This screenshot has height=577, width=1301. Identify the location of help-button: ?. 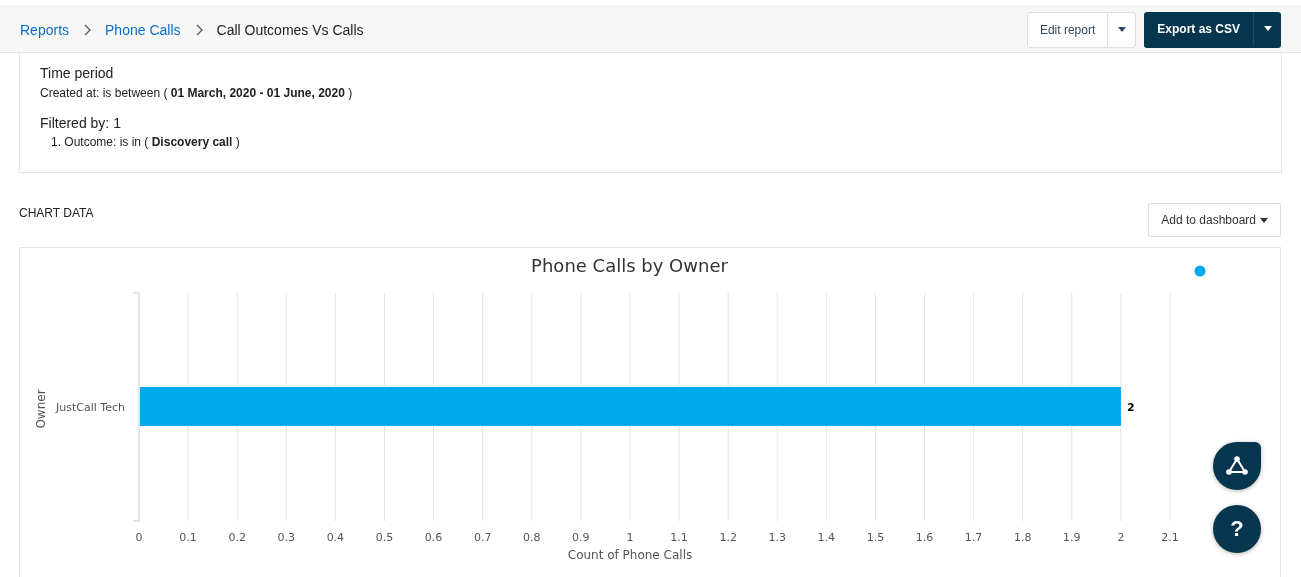
(1237, 529).